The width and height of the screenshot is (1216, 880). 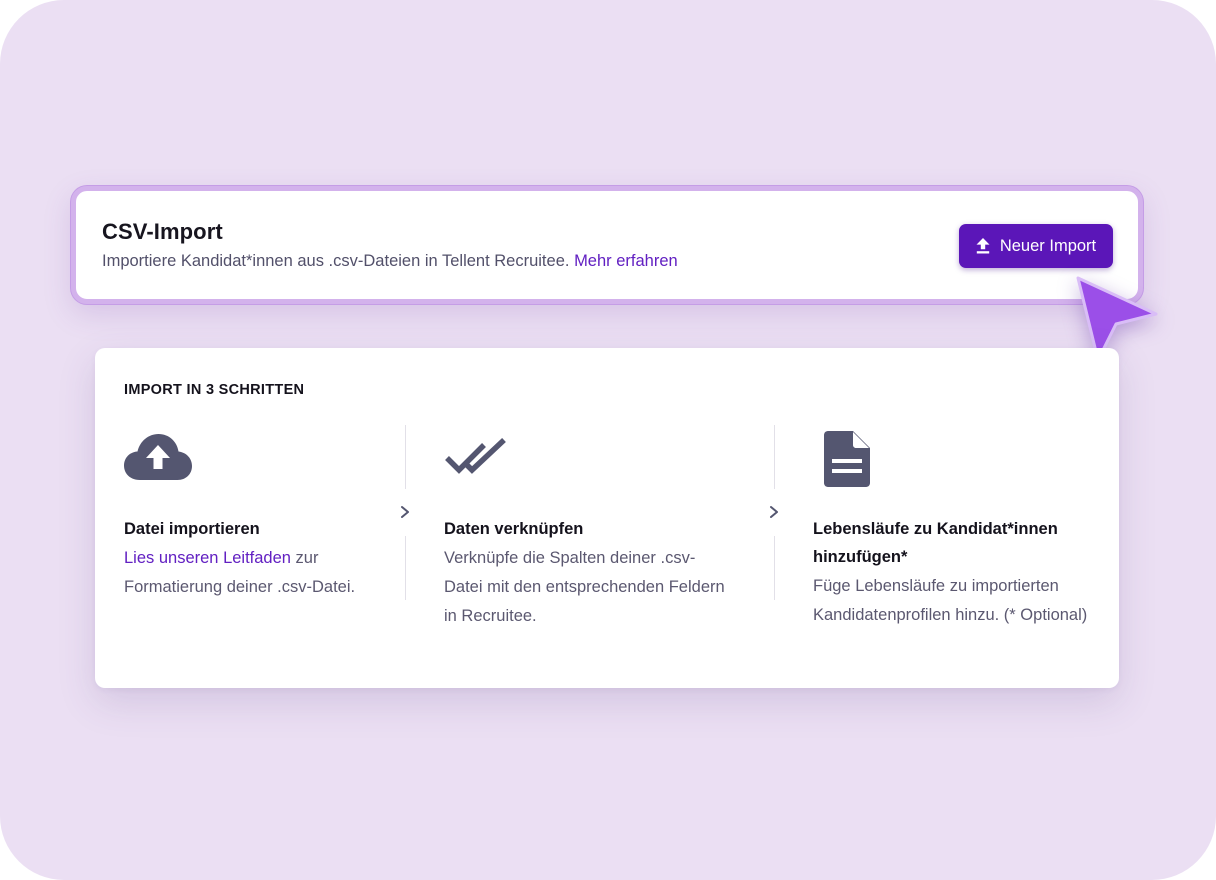 I want to click on steps-heading: IMPORT IN 3 SCHRITTEN, so click(x=214, y=390).